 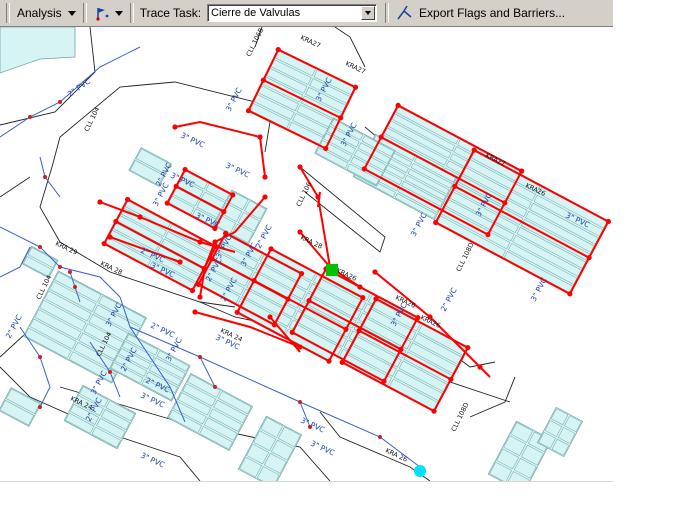 What do you see at coordinates (8, 13) in the screenshot?
I see `toolbar-grip` at bounding box center [8, 13].